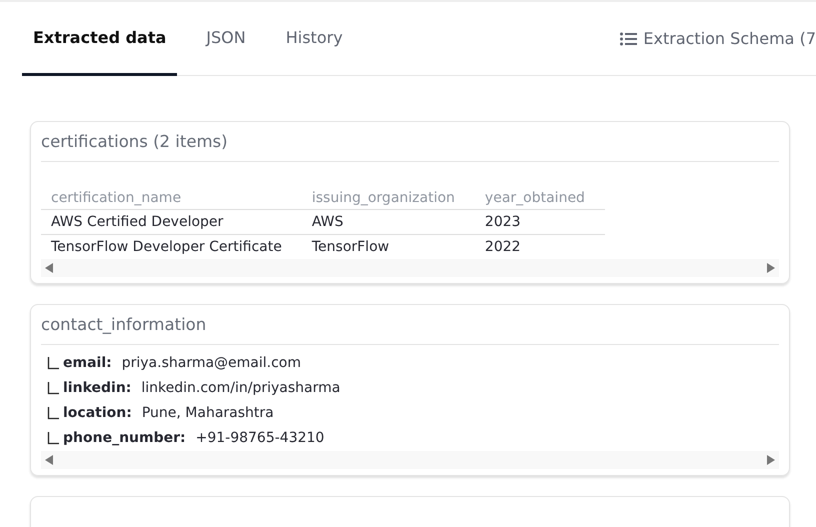 This screenshot has height=527, width=816. I want to click on section-title: certifications (2 items), so click(410, 146).